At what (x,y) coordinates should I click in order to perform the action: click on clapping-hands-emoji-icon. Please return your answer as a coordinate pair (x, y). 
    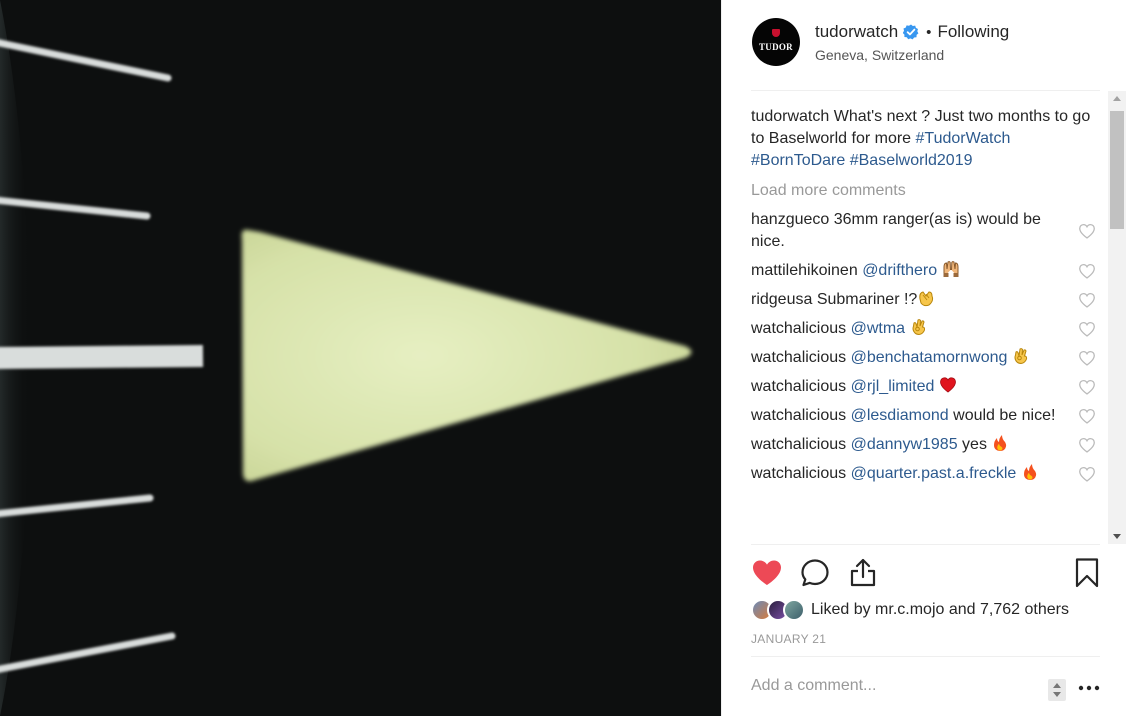
    Looking at the image, I should click on (926, 299).